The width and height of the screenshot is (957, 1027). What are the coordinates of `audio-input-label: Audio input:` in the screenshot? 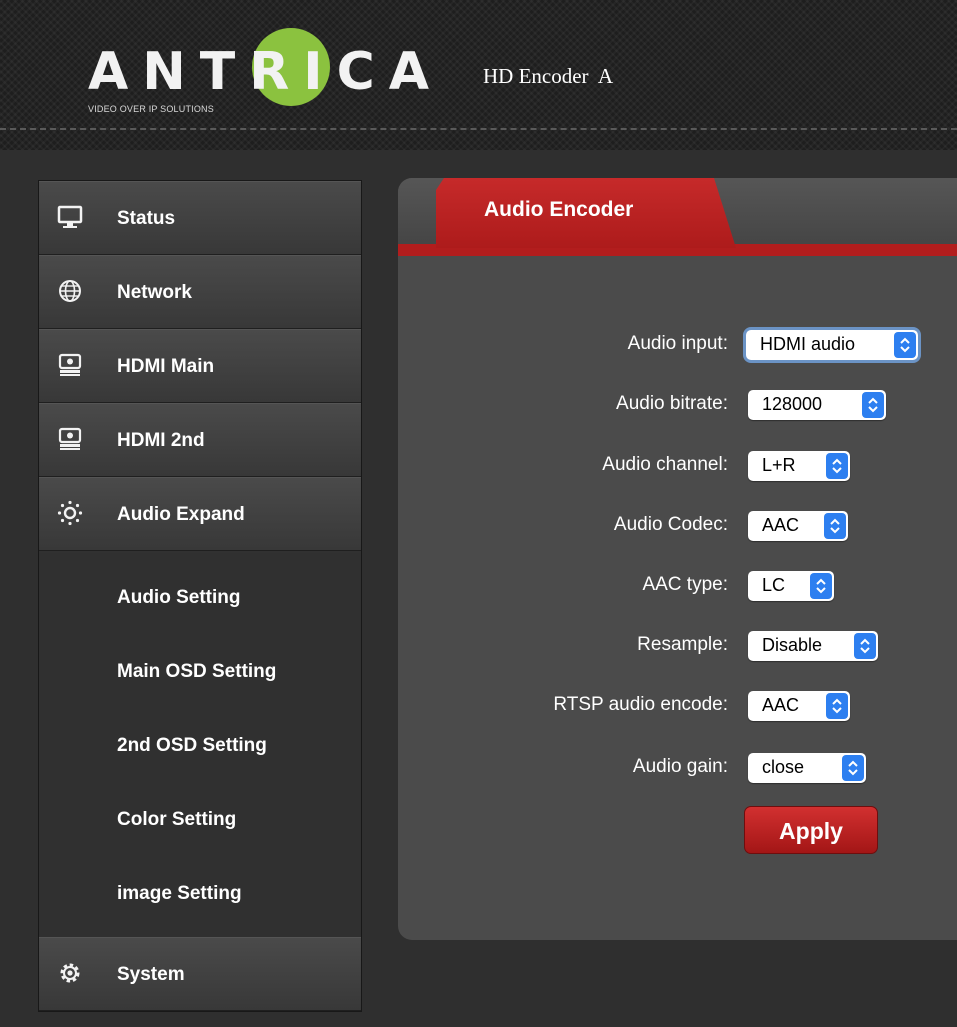 It's located at (677, 343).